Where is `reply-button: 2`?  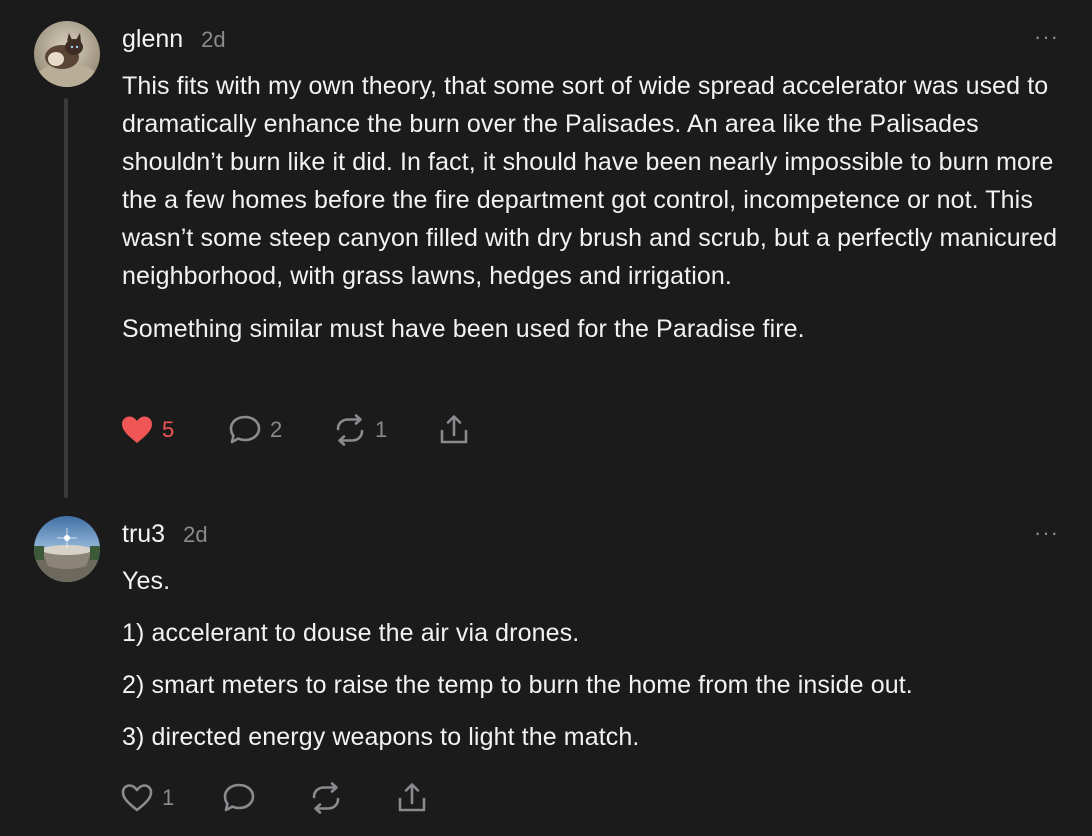 reply-button: 2 is located at coordinates (280, 430).